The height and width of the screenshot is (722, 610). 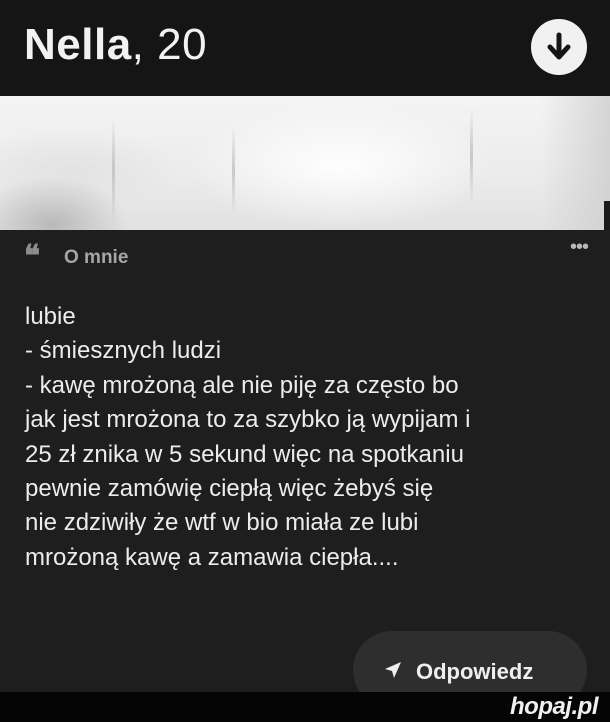 I want to click on watermark: hopaj.pl, so click(x=554, y=706).